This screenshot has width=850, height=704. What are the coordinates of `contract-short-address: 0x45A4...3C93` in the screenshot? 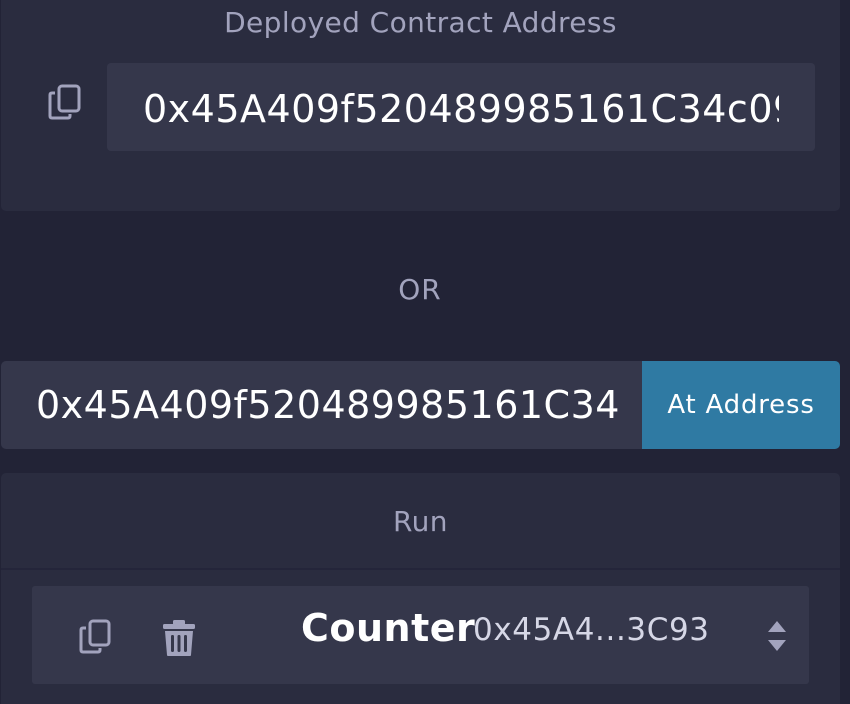 It's located at (591, 630).